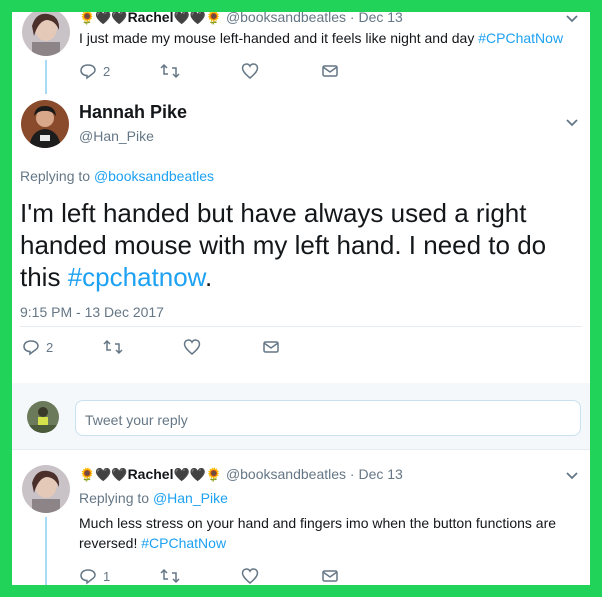 The image size is (602, 597). I want to click on reply-composer: Tweet your reply, so click(301, 416).